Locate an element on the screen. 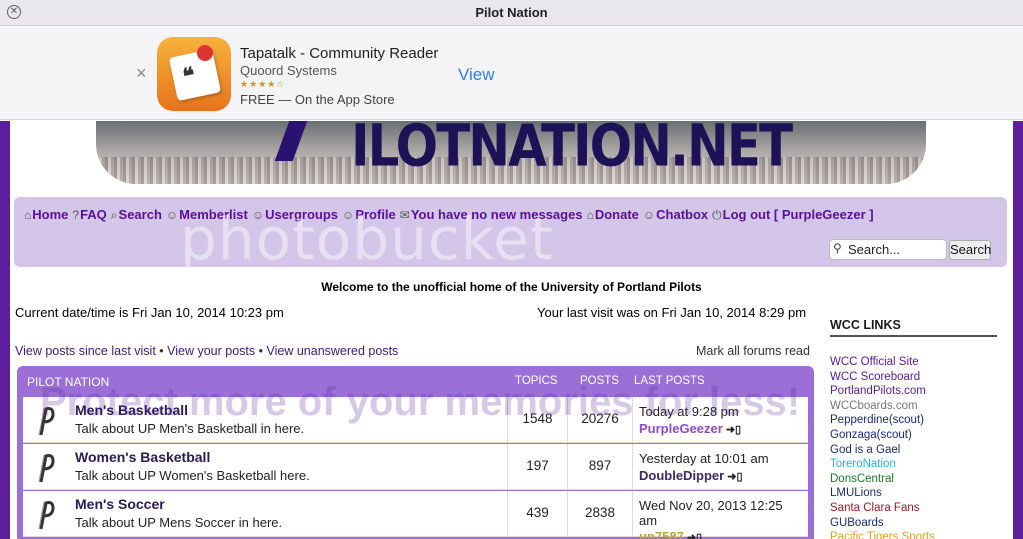 The image size is (1023, 539). nav-item-label: Log out [ PurpleGeezer ] is located at coordinates (798, 214).